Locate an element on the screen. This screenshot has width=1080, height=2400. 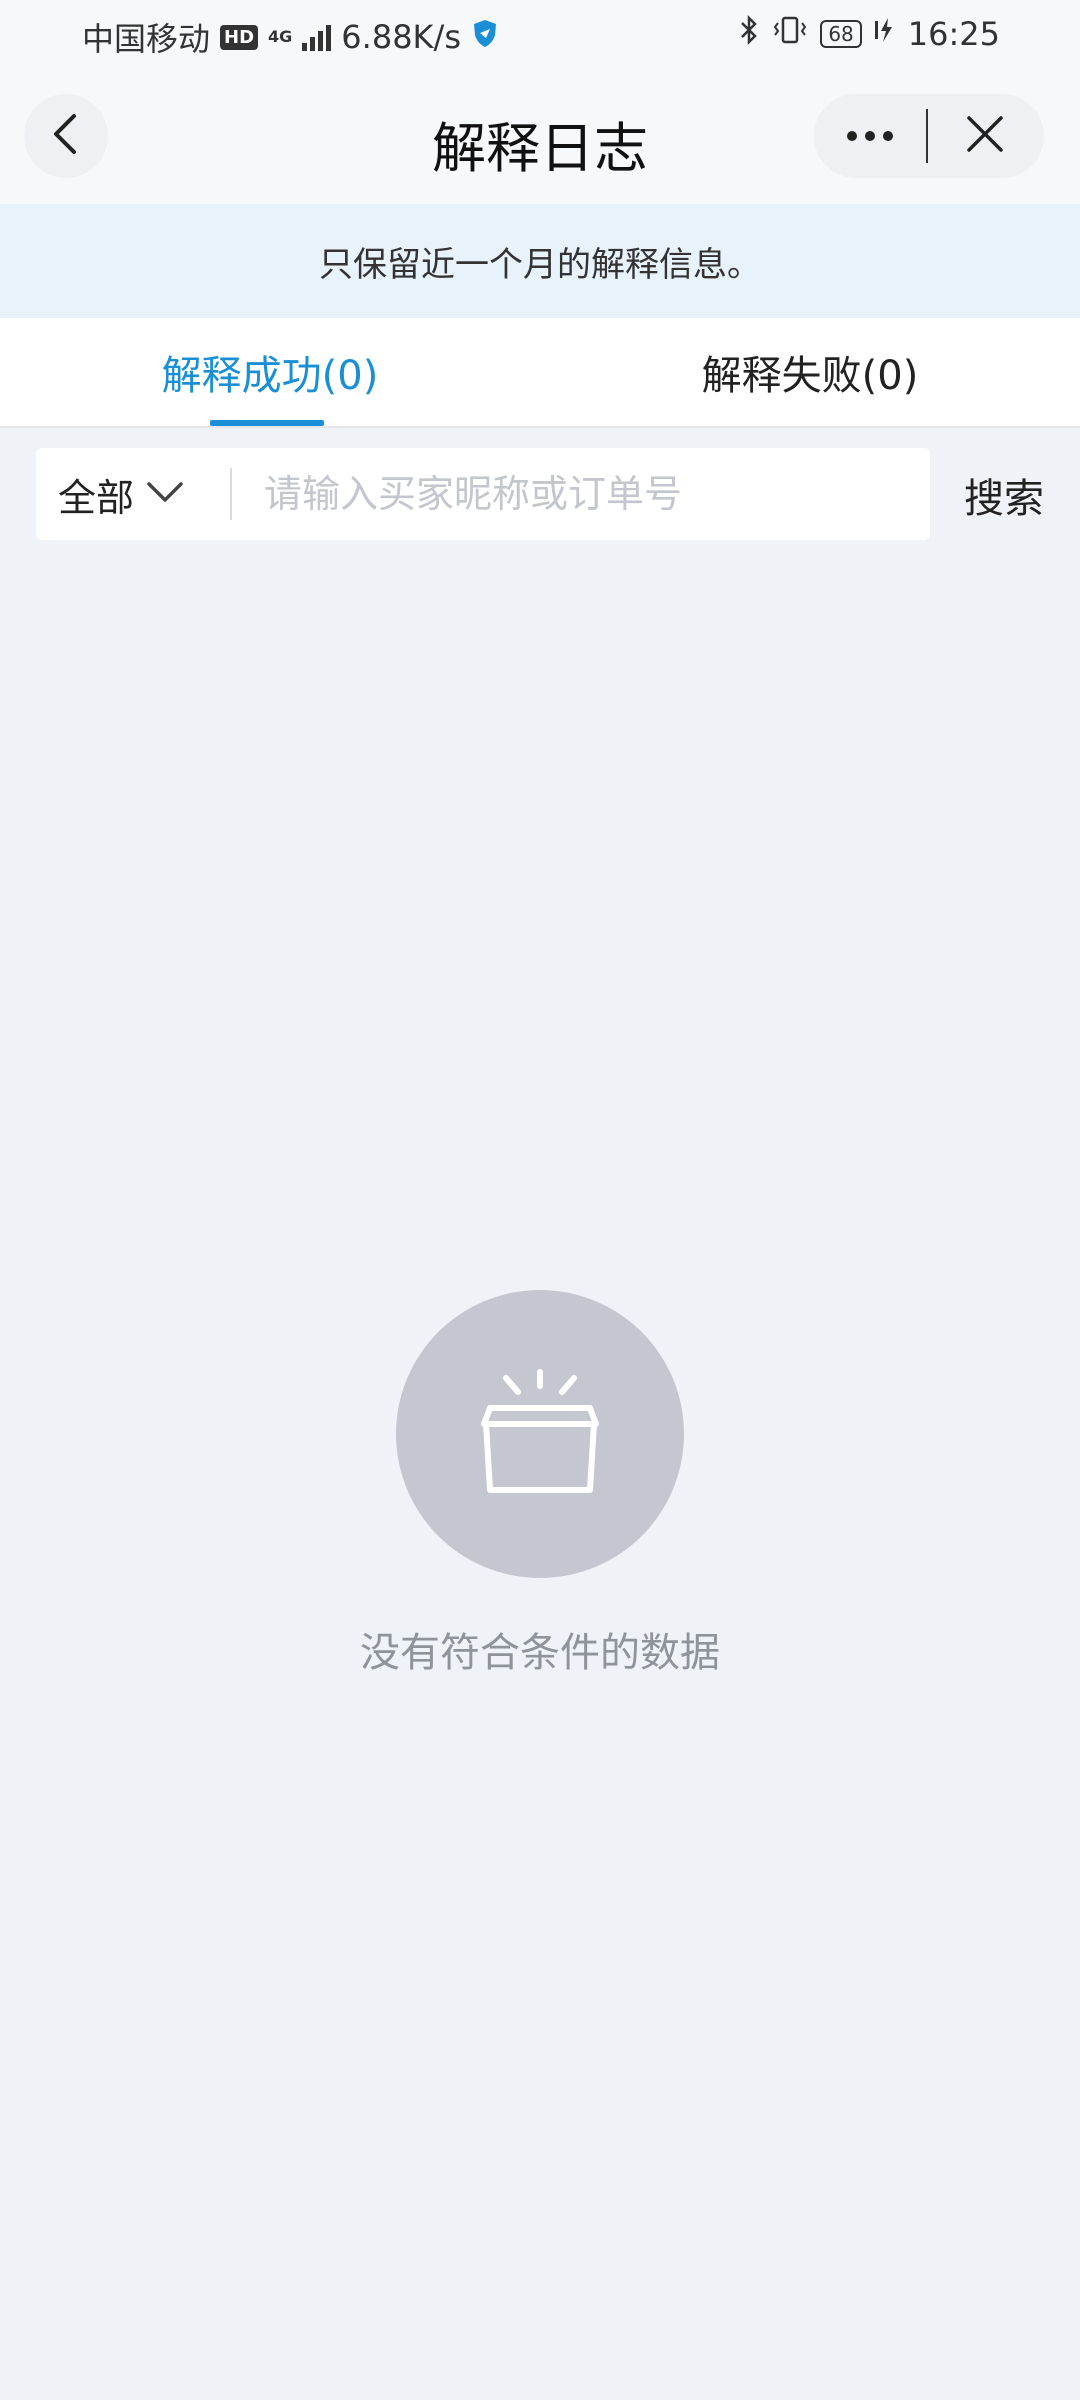
clock: 16:25 is located at coordinates (953, 34).